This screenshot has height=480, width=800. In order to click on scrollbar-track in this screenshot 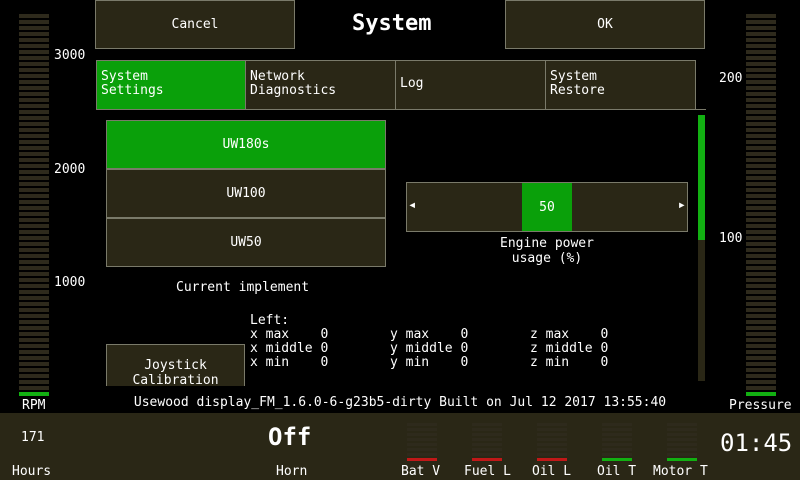, I will do `click(701, 248)`.